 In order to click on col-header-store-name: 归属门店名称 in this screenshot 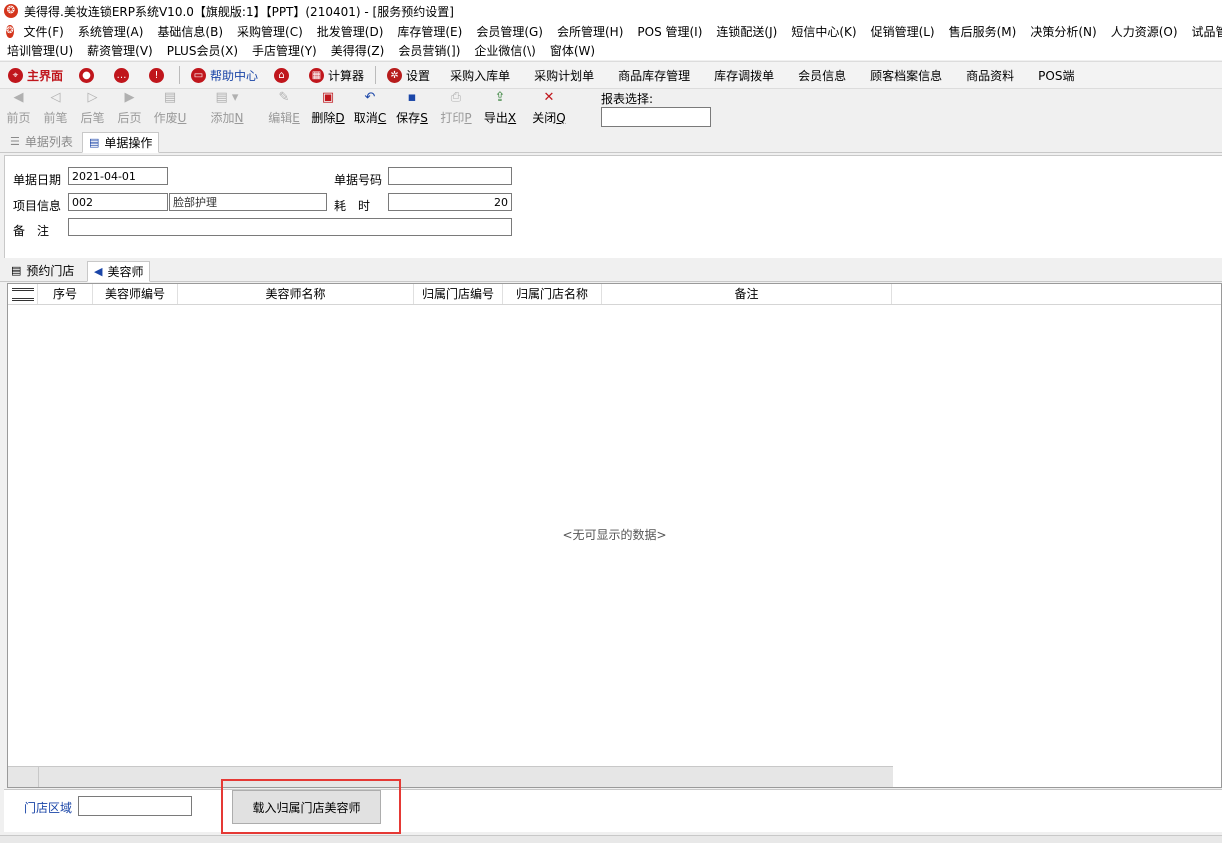, I will do `click(552, 294)`.